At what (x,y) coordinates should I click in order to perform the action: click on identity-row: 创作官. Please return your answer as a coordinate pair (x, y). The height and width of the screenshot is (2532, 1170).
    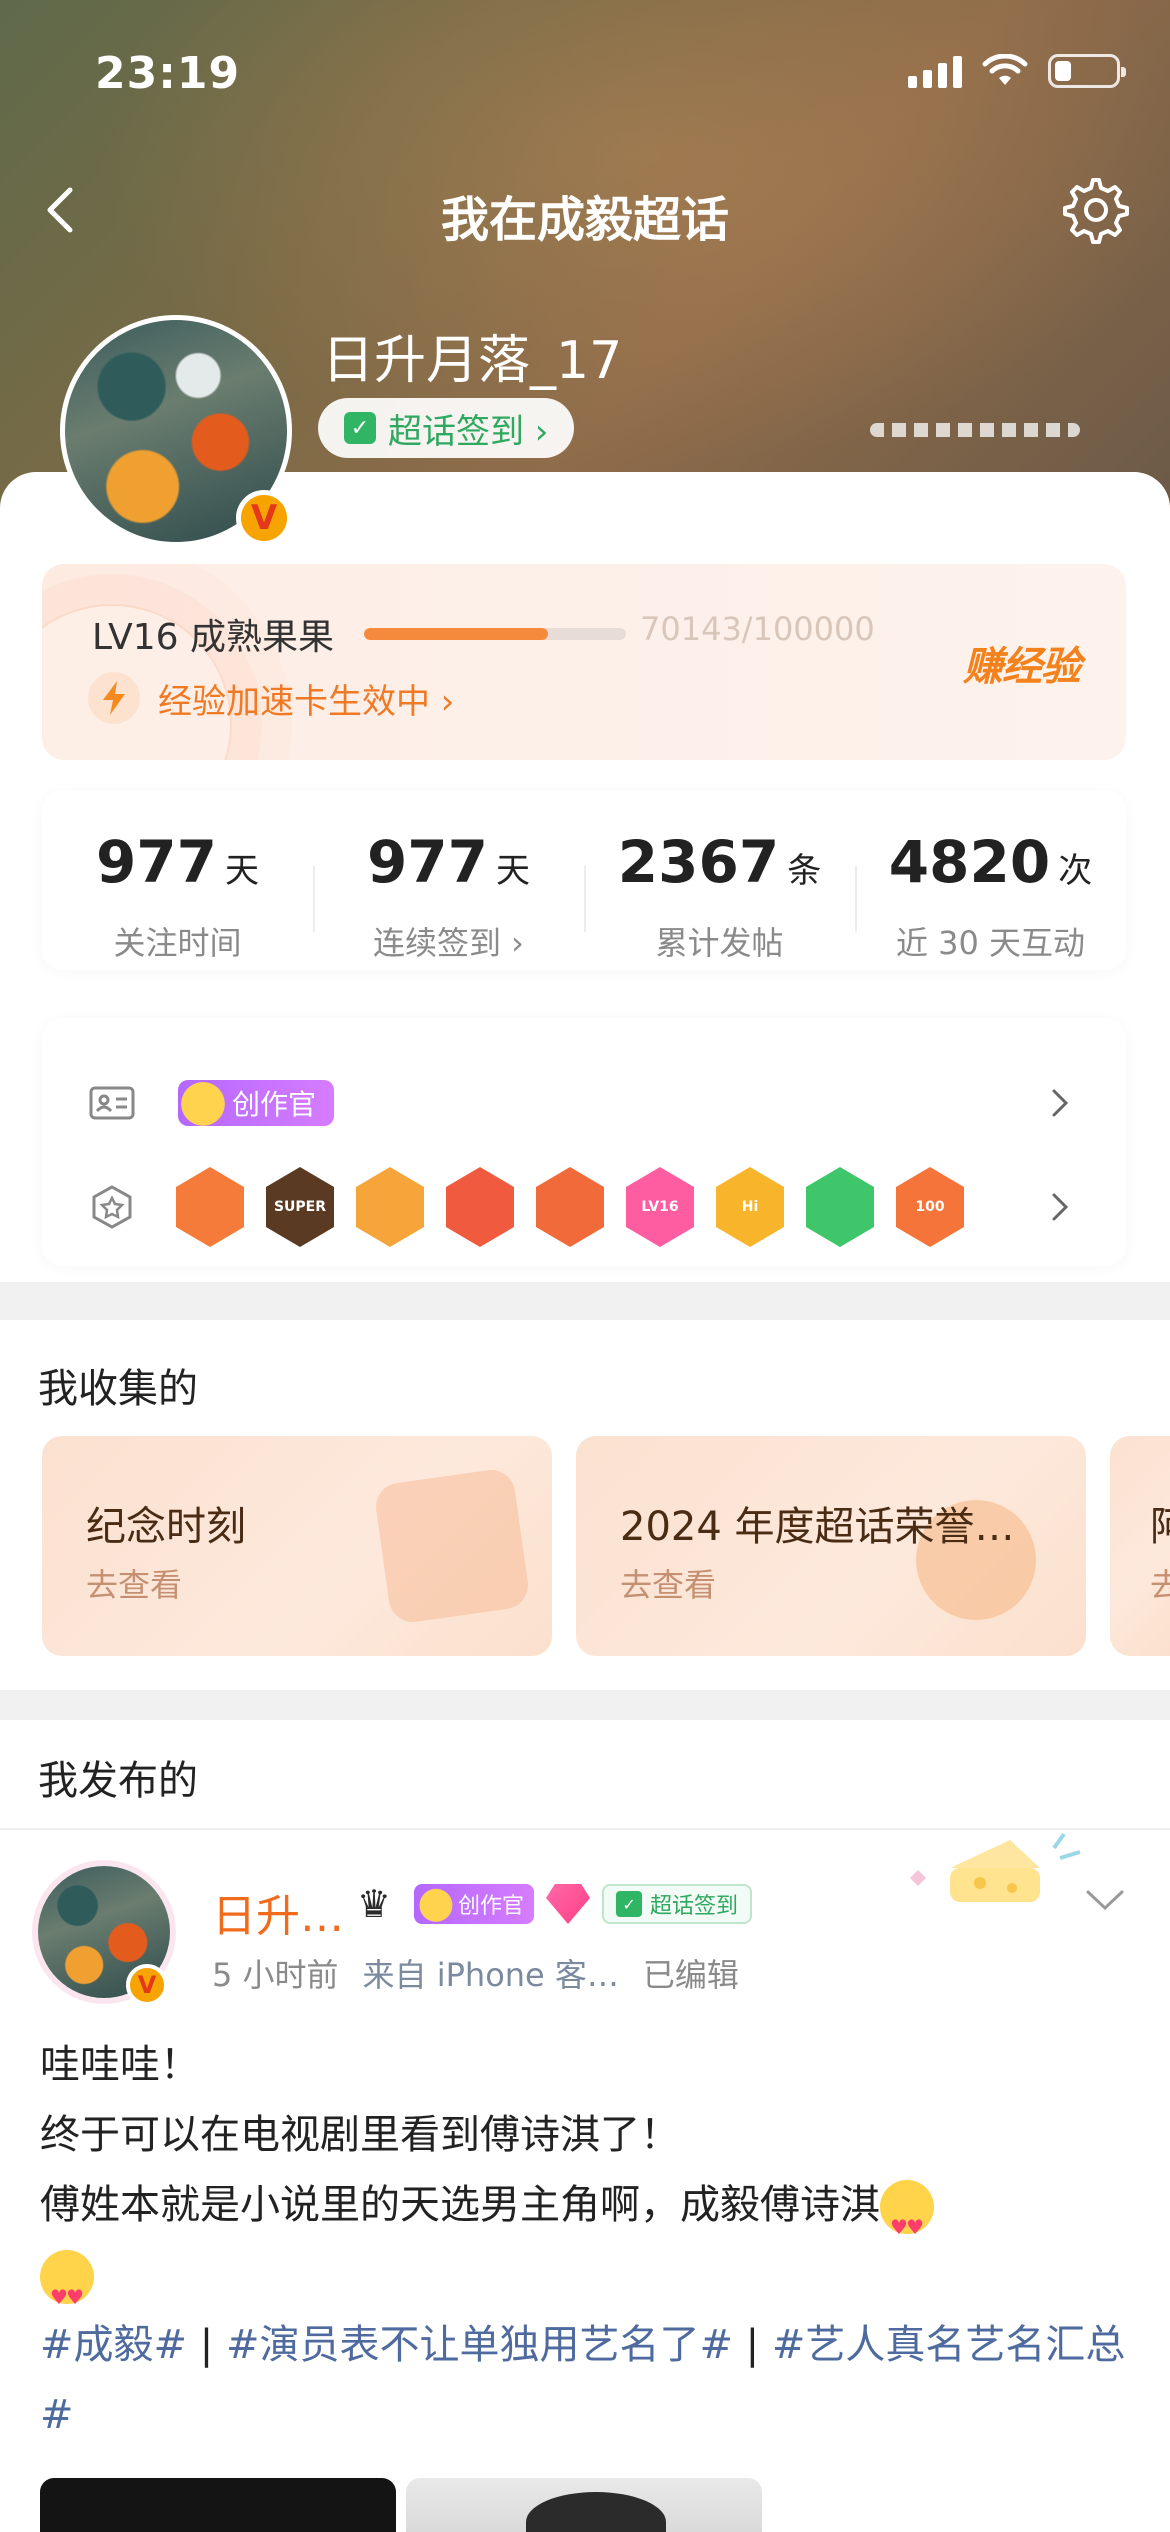
    Looking at the image, I should click on (584, 1103).